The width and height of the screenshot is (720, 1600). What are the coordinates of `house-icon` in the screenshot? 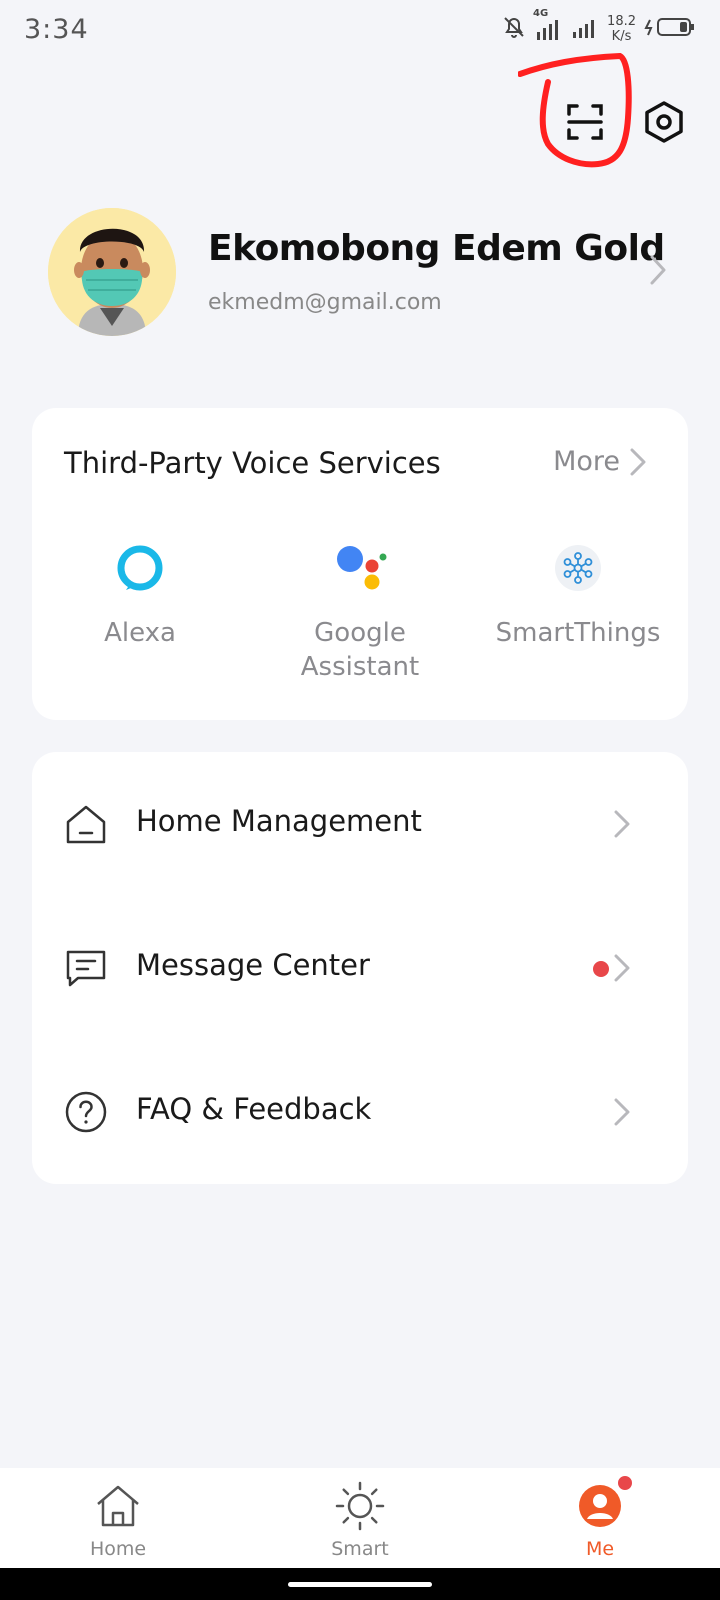 It's located at (86, 824).